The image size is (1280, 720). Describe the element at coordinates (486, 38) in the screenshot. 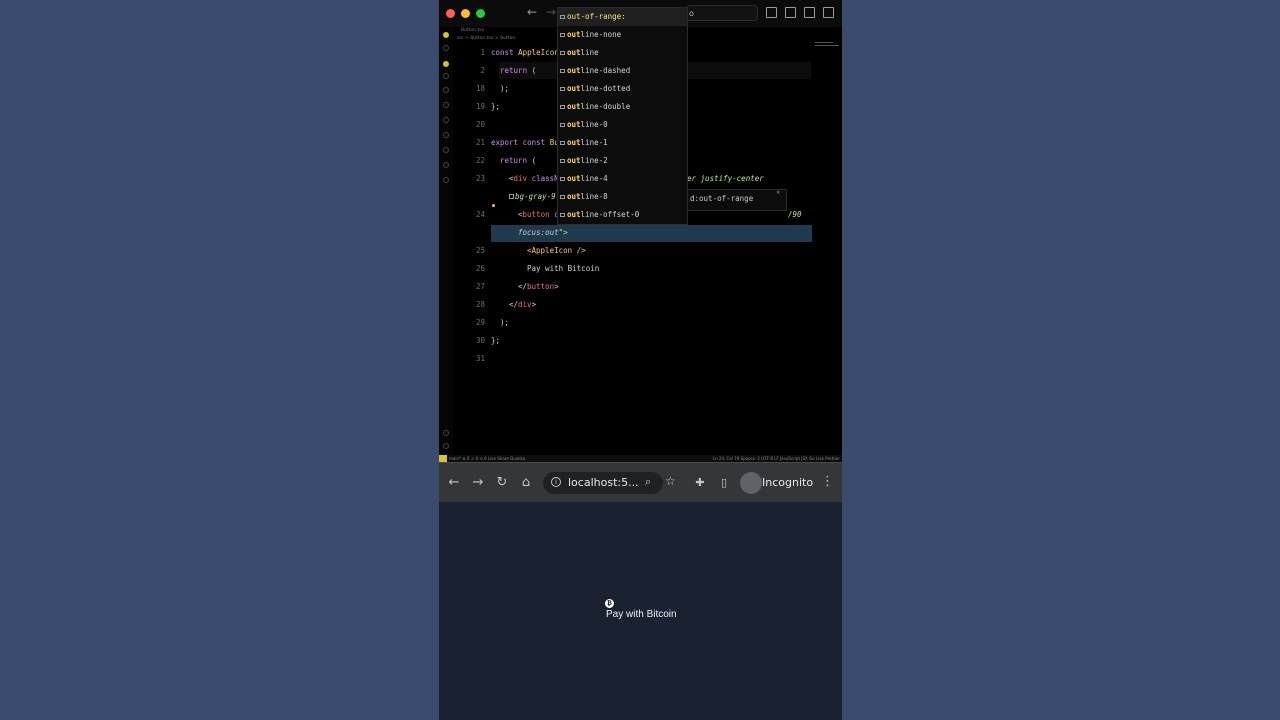

I see `breadcrumb-path: src > Button.tsx > Button` at that location.